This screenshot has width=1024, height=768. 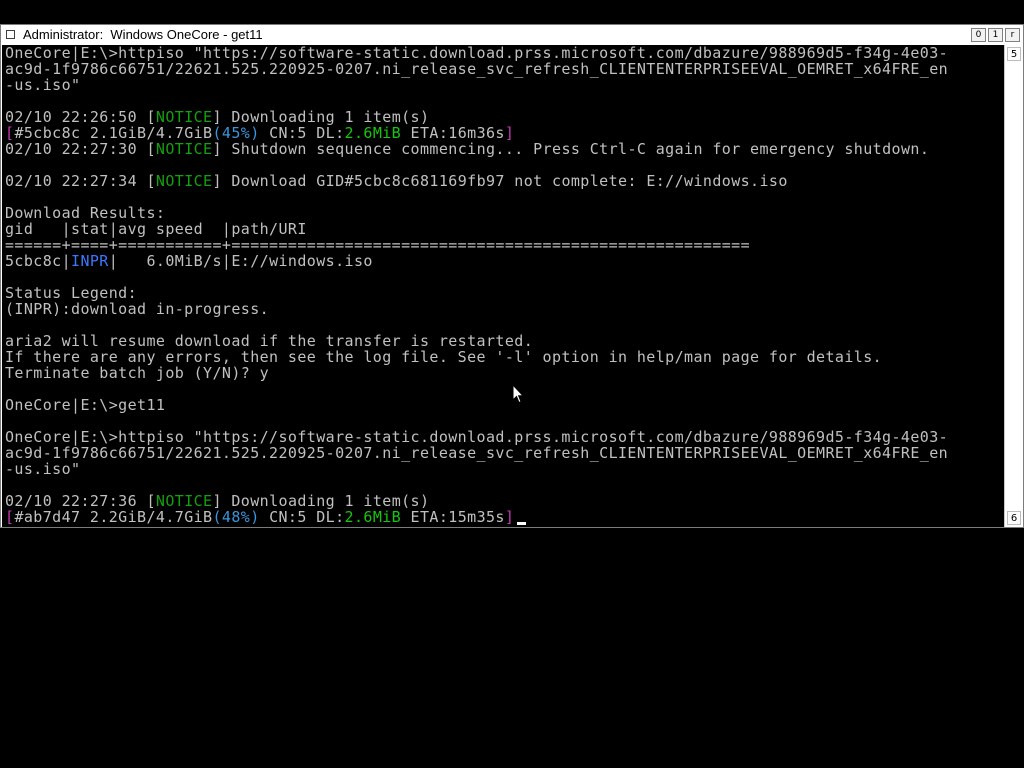 What do you see at coordinates (240, 261) in the screenshot?
I see `result-details: | 6.0MiB/s|E://windows.iso` at bounding box center [240, 261].